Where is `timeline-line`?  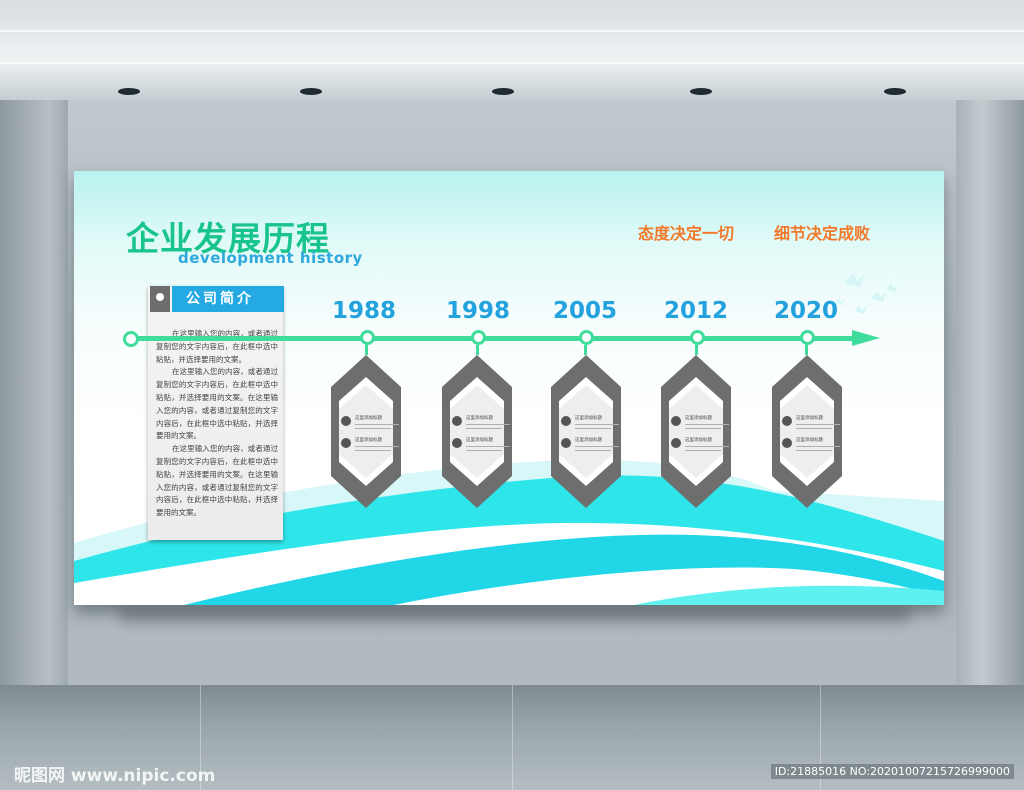
timeline-line is located at coordinates (493, 338).